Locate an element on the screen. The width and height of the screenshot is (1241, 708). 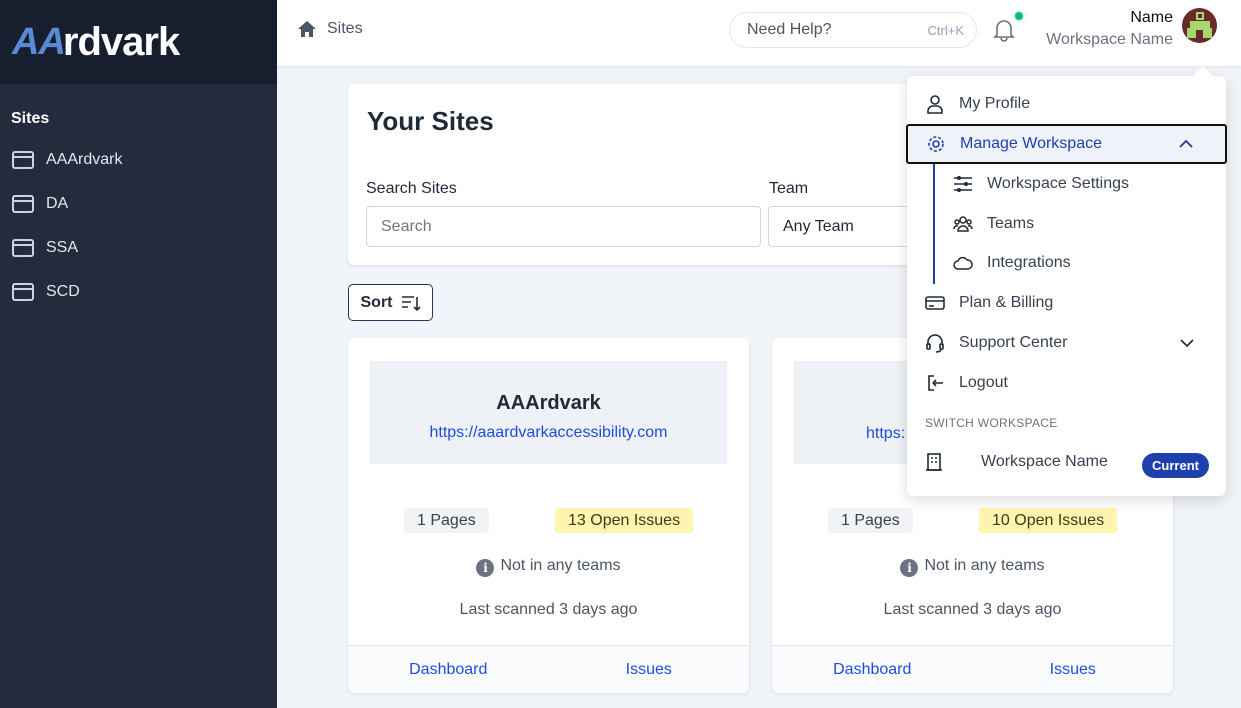
notification-dot is located at coordinates (1019, 16).